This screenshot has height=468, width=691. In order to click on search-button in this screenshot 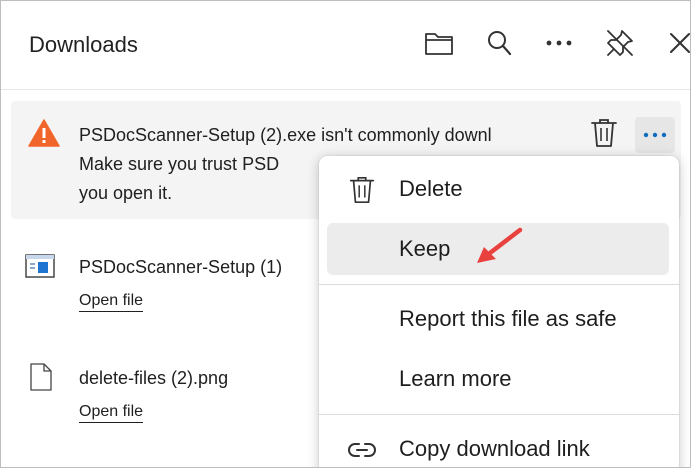, I will do `click(499, 43)`.